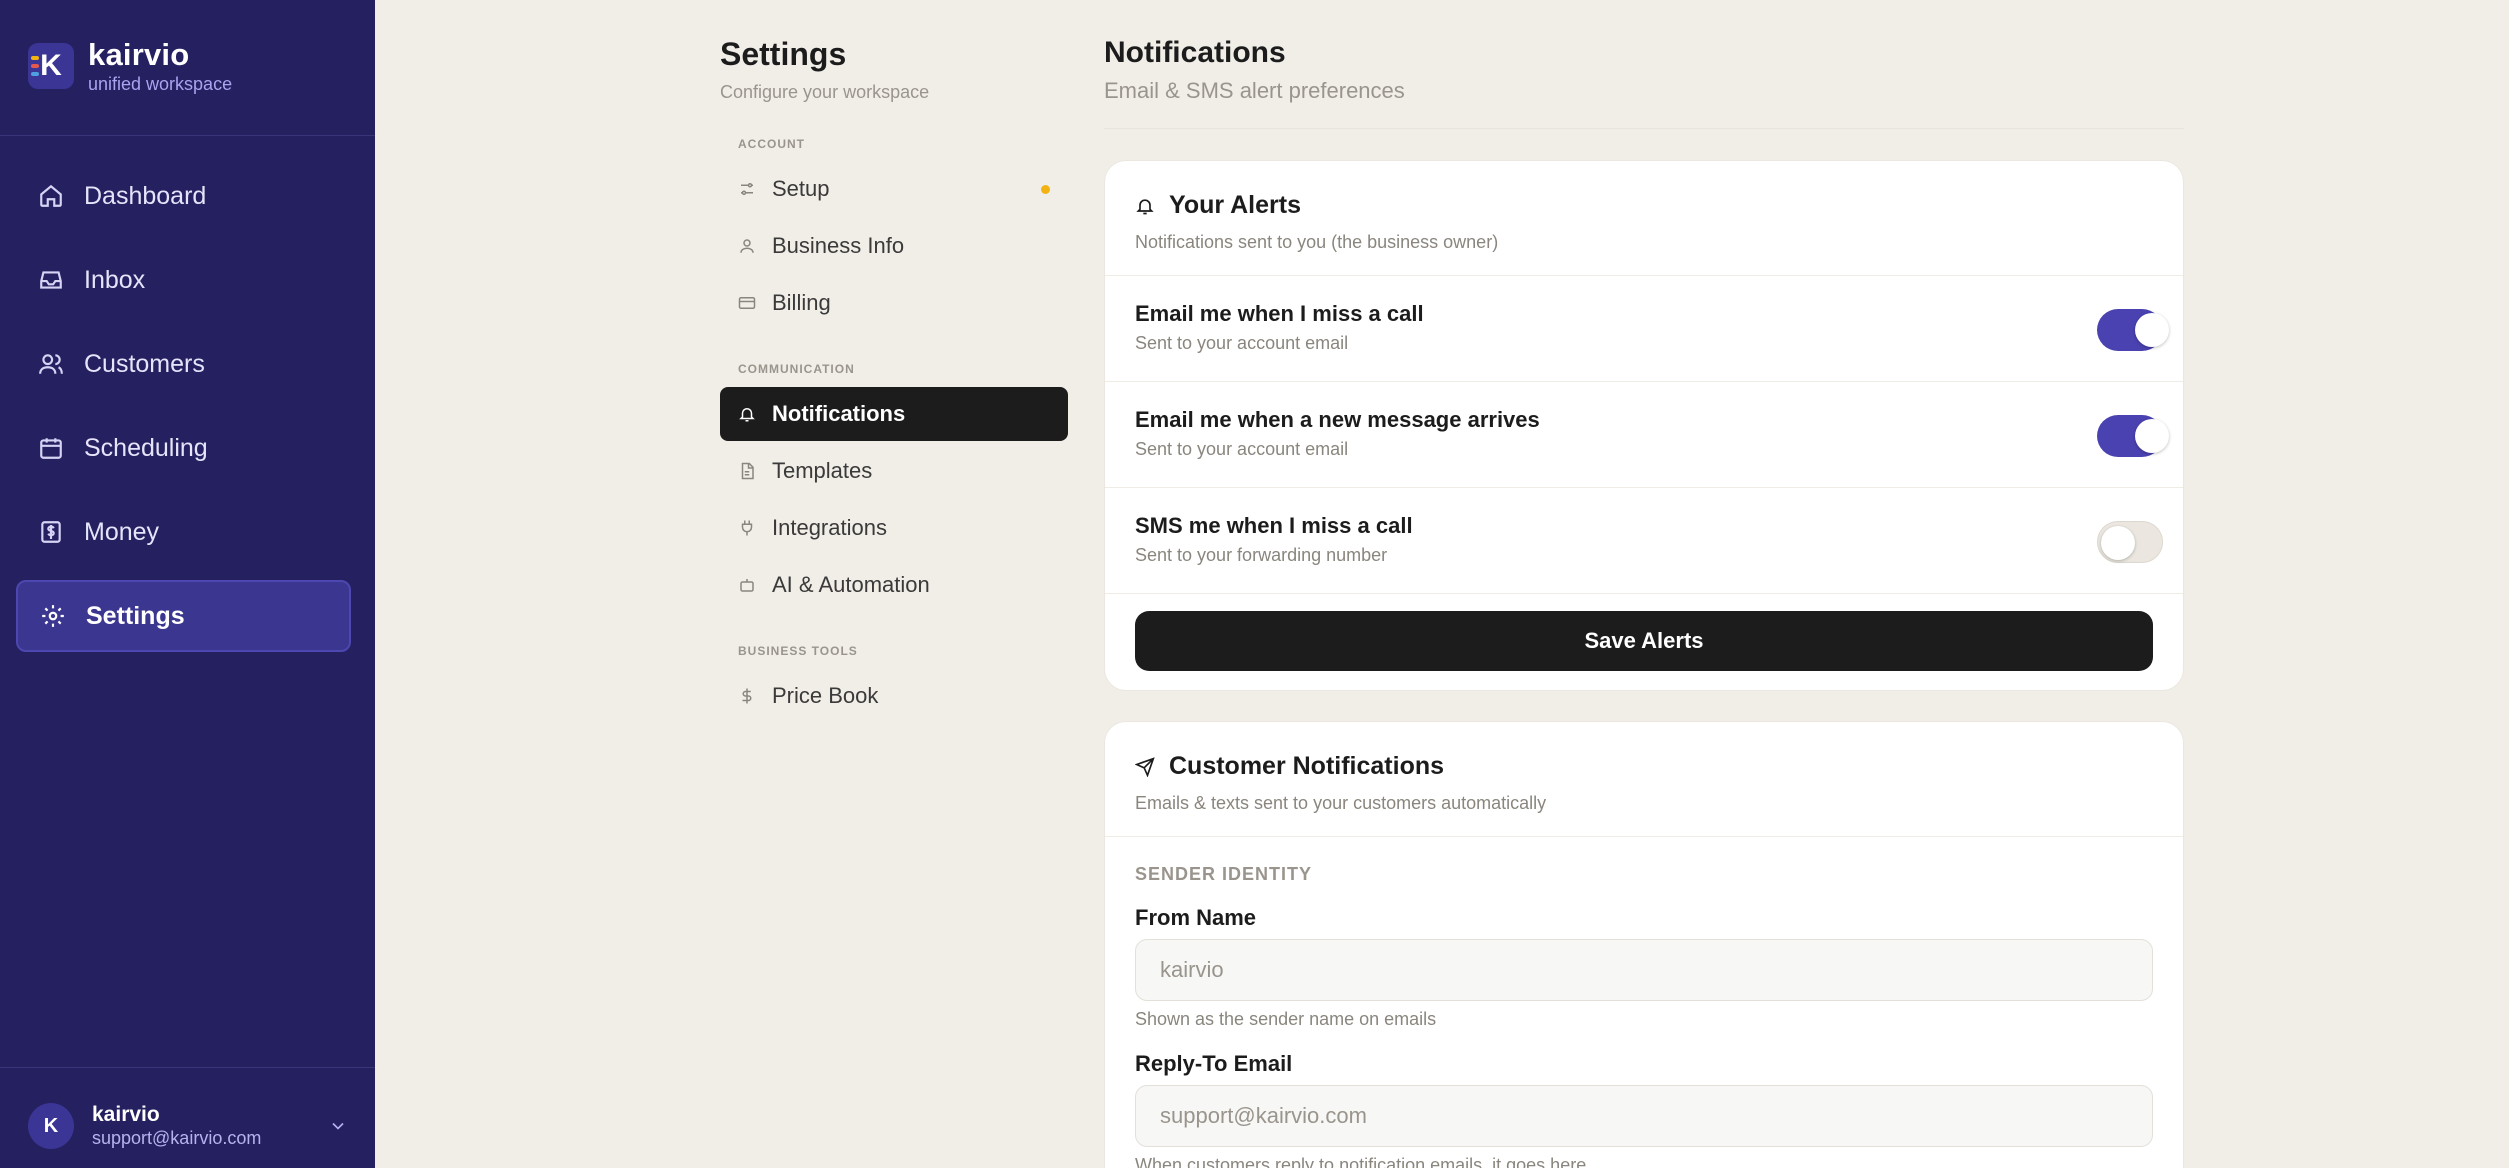 The height and width of the screenshot is (1168, 2509). I want to click on logo-letter: K, so click(51, 65).